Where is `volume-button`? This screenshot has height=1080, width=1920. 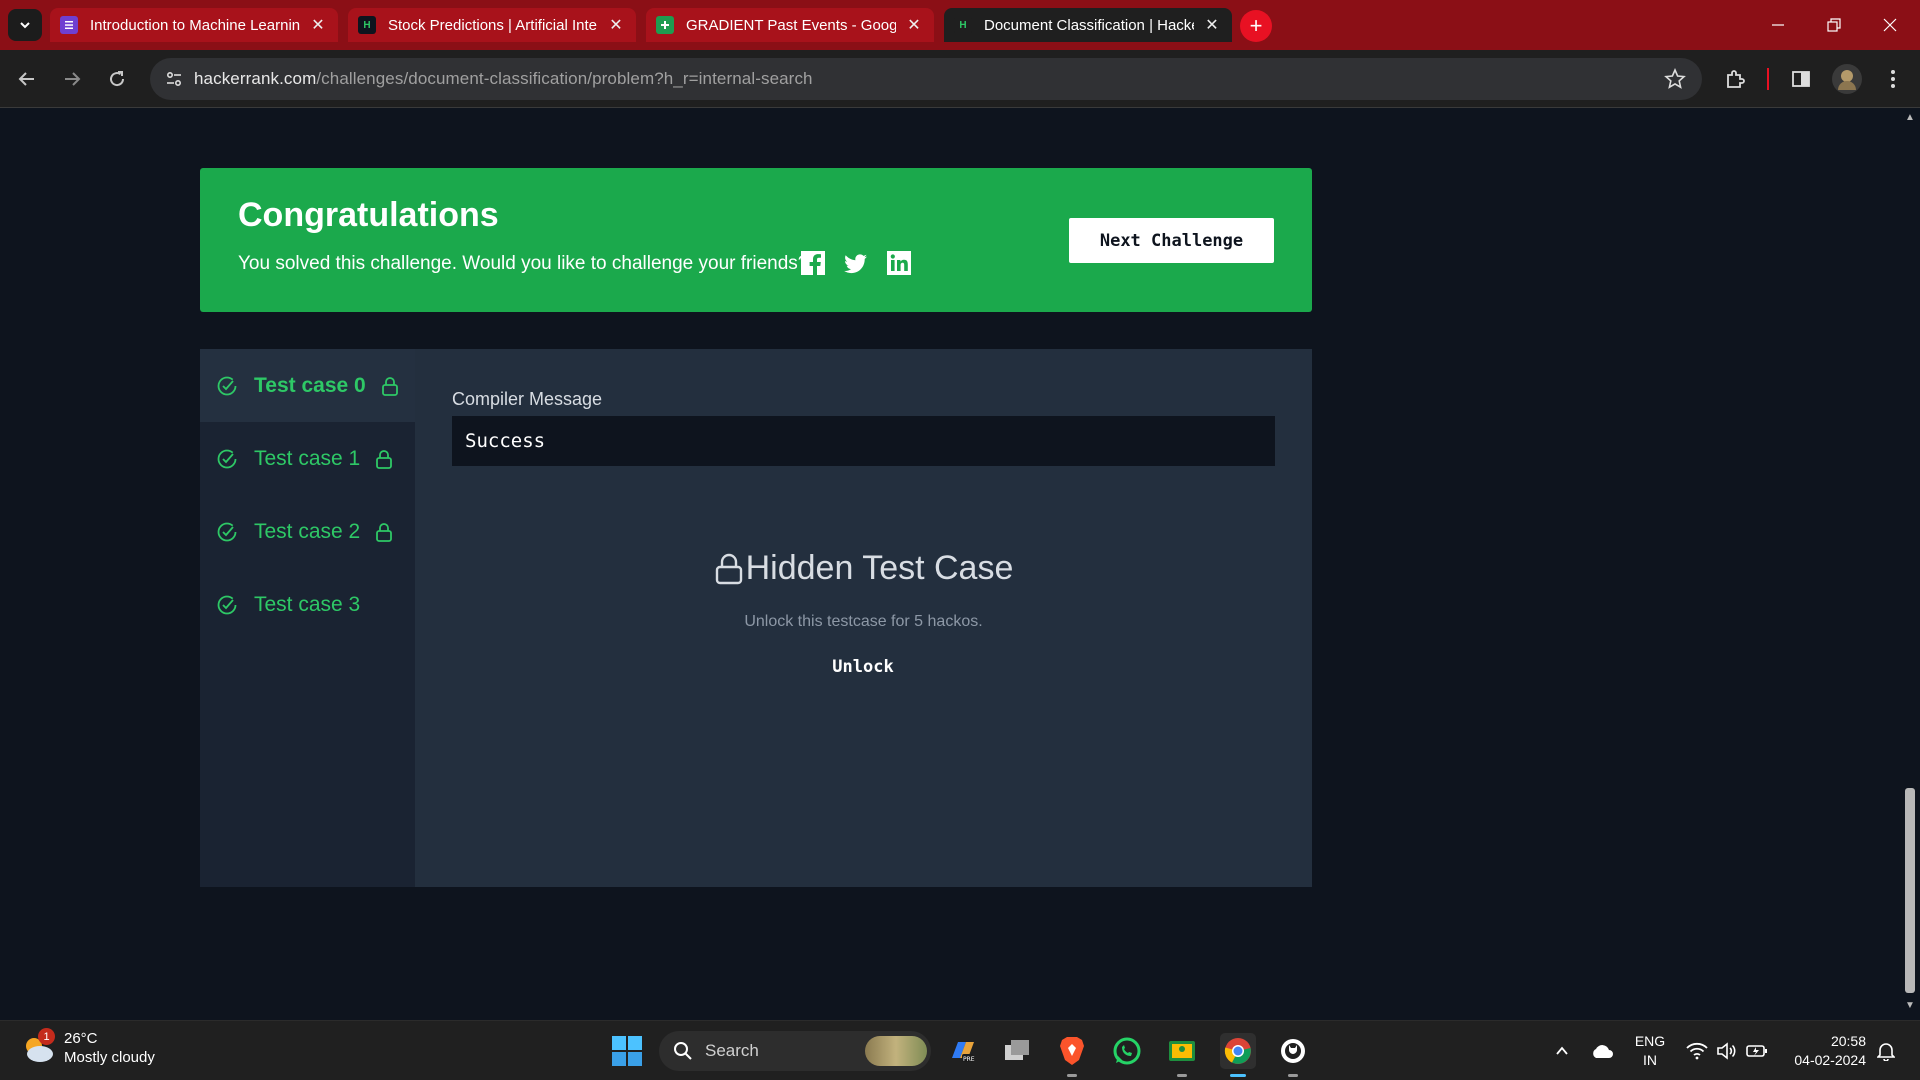
volume-button is located at coordinates (1727, 1050).